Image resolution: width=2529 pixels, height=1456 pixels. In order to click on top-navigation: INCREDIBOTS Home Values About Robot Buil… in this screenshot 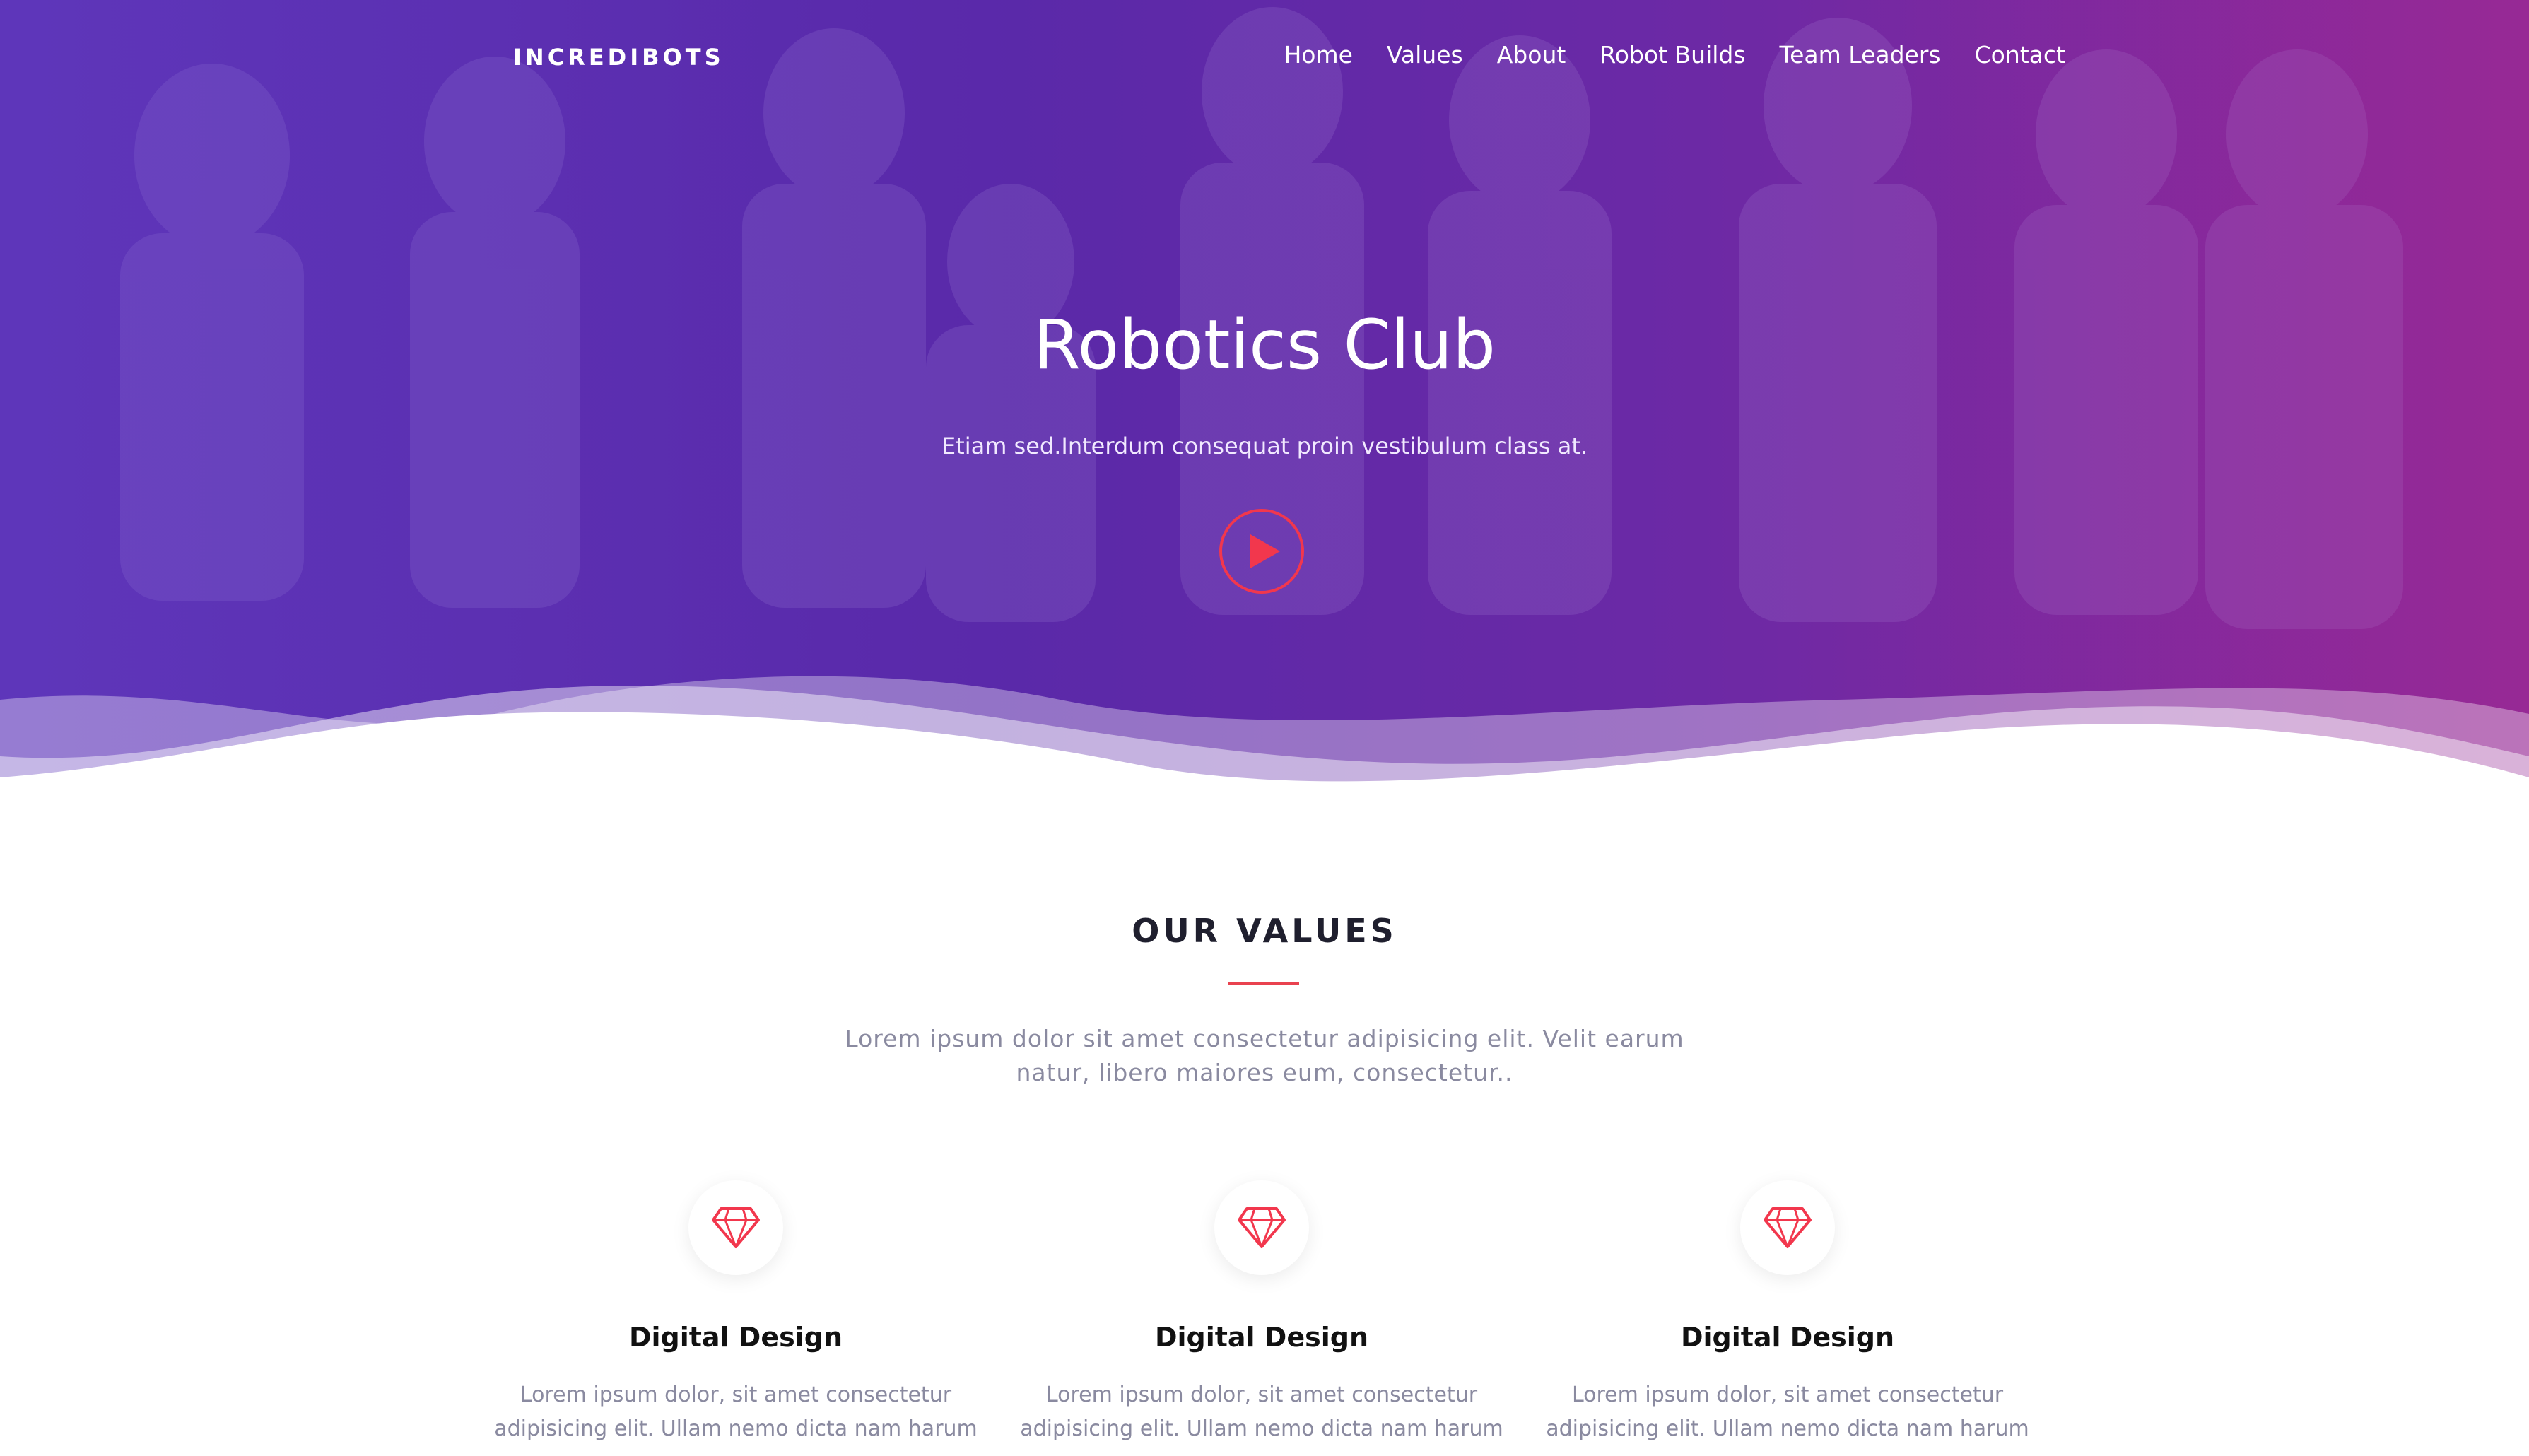, I will do `click(1264, 60)`.